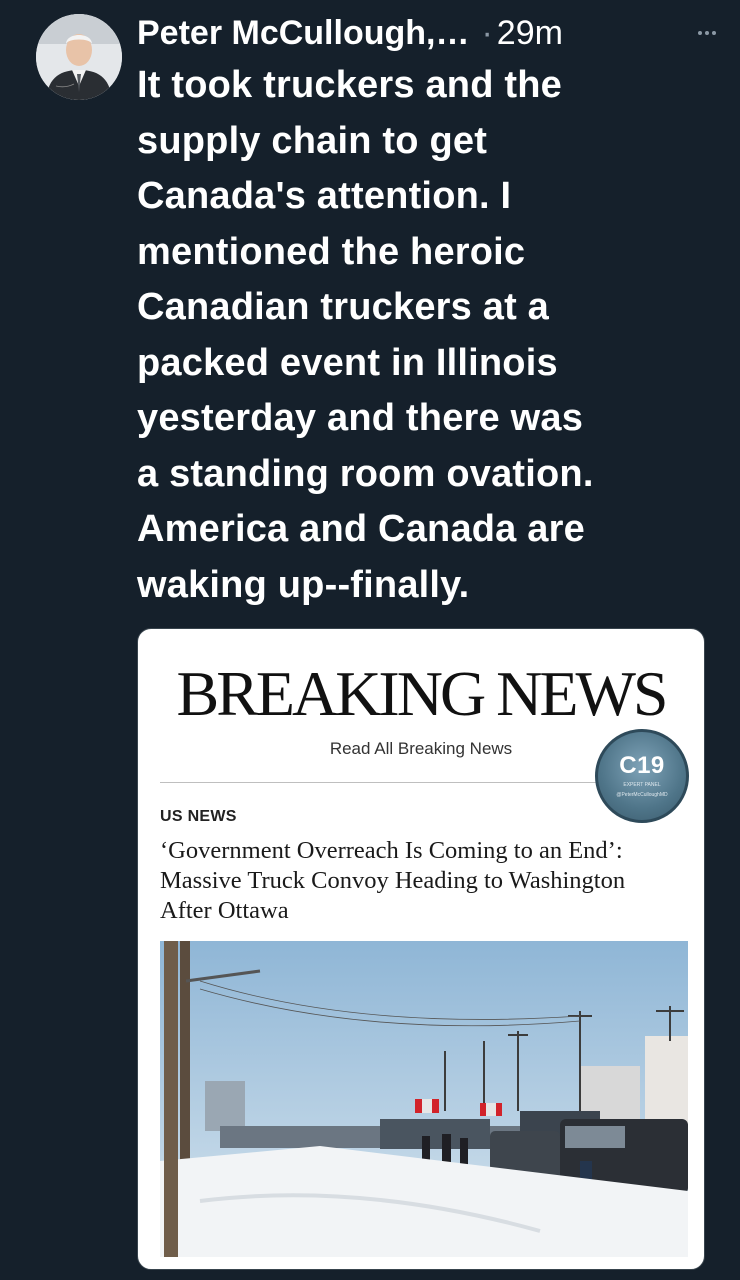 The image size is (740, 1280). I want to click on c19-badge: C19 EXPERT PANEL @PeterMcCulloughMD, so click(642, 776).